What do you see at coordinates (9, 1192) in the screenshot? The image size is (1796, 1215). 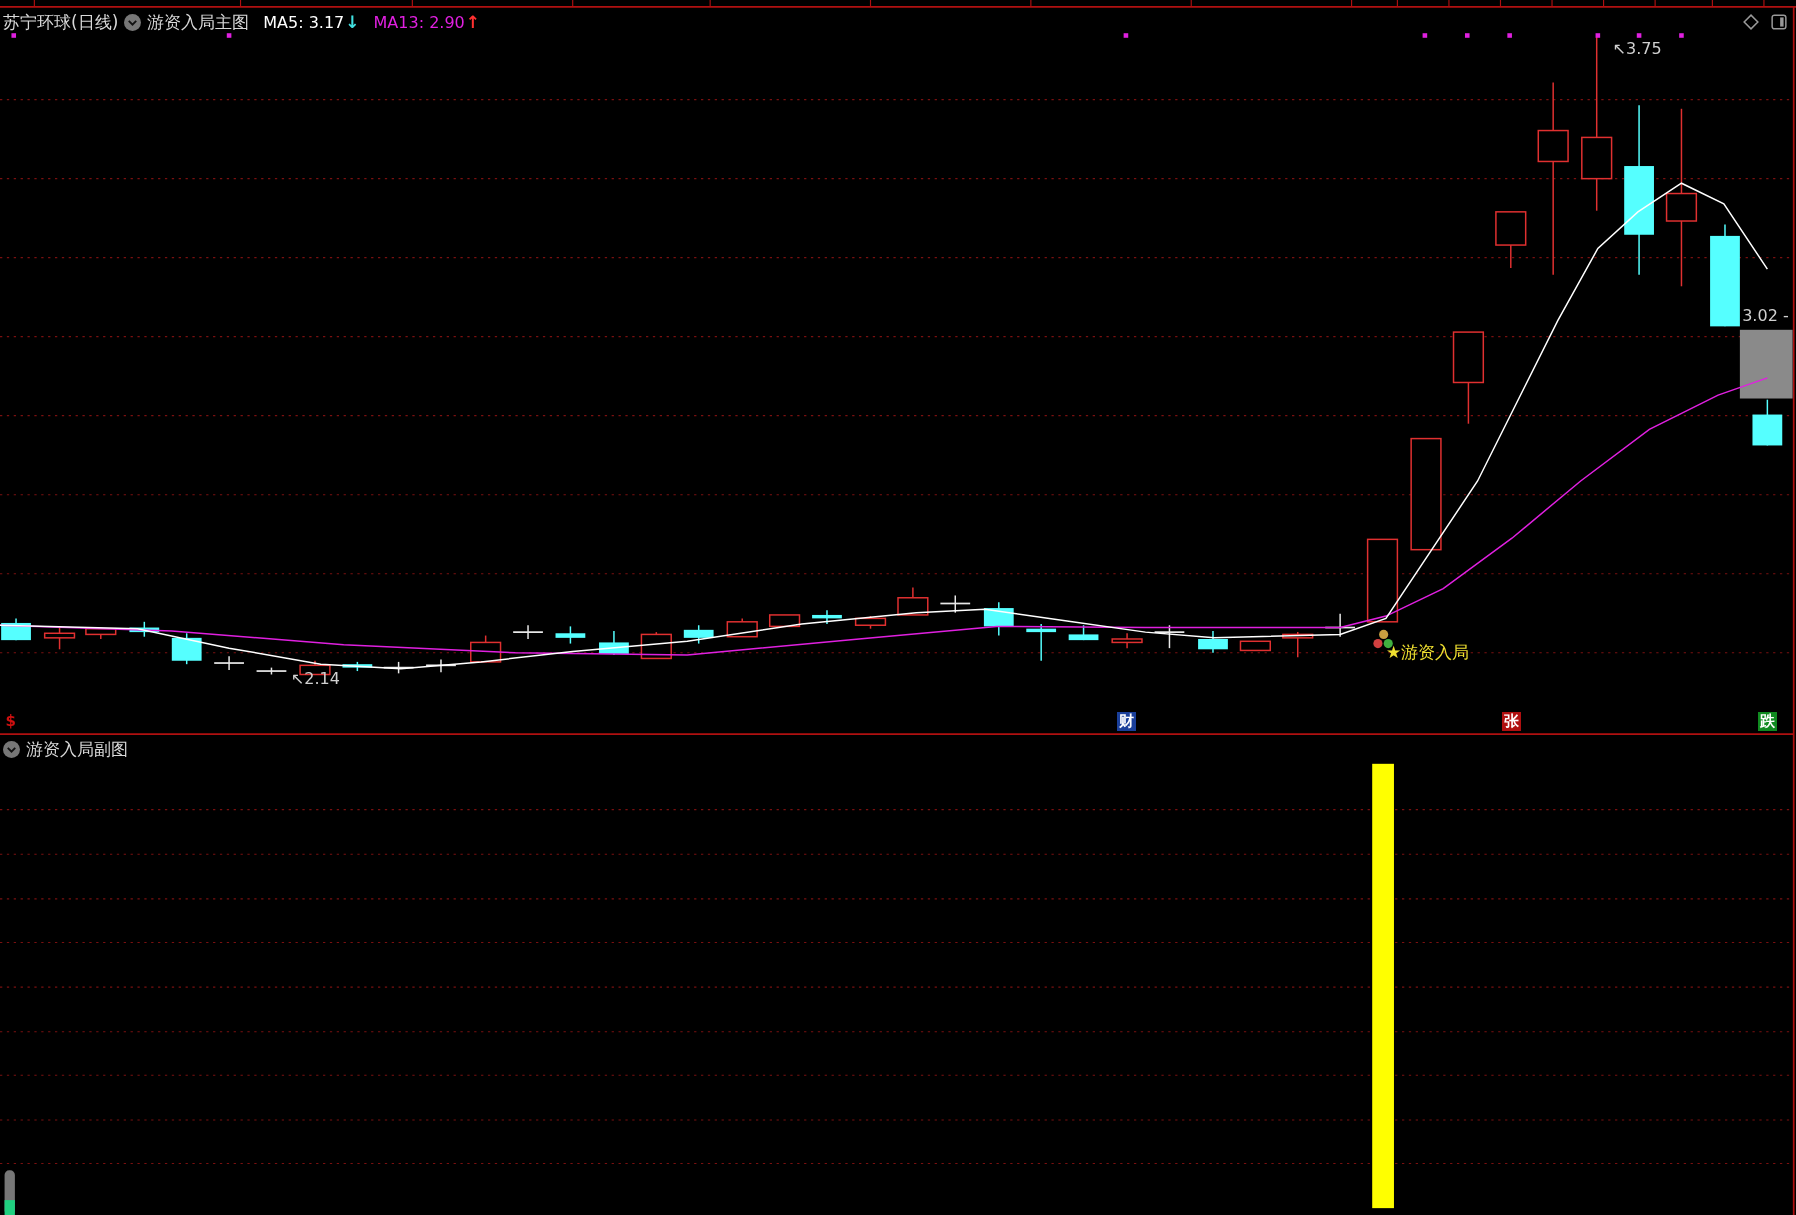 I see `gauge-icon` at bounding box center [9, 1192].